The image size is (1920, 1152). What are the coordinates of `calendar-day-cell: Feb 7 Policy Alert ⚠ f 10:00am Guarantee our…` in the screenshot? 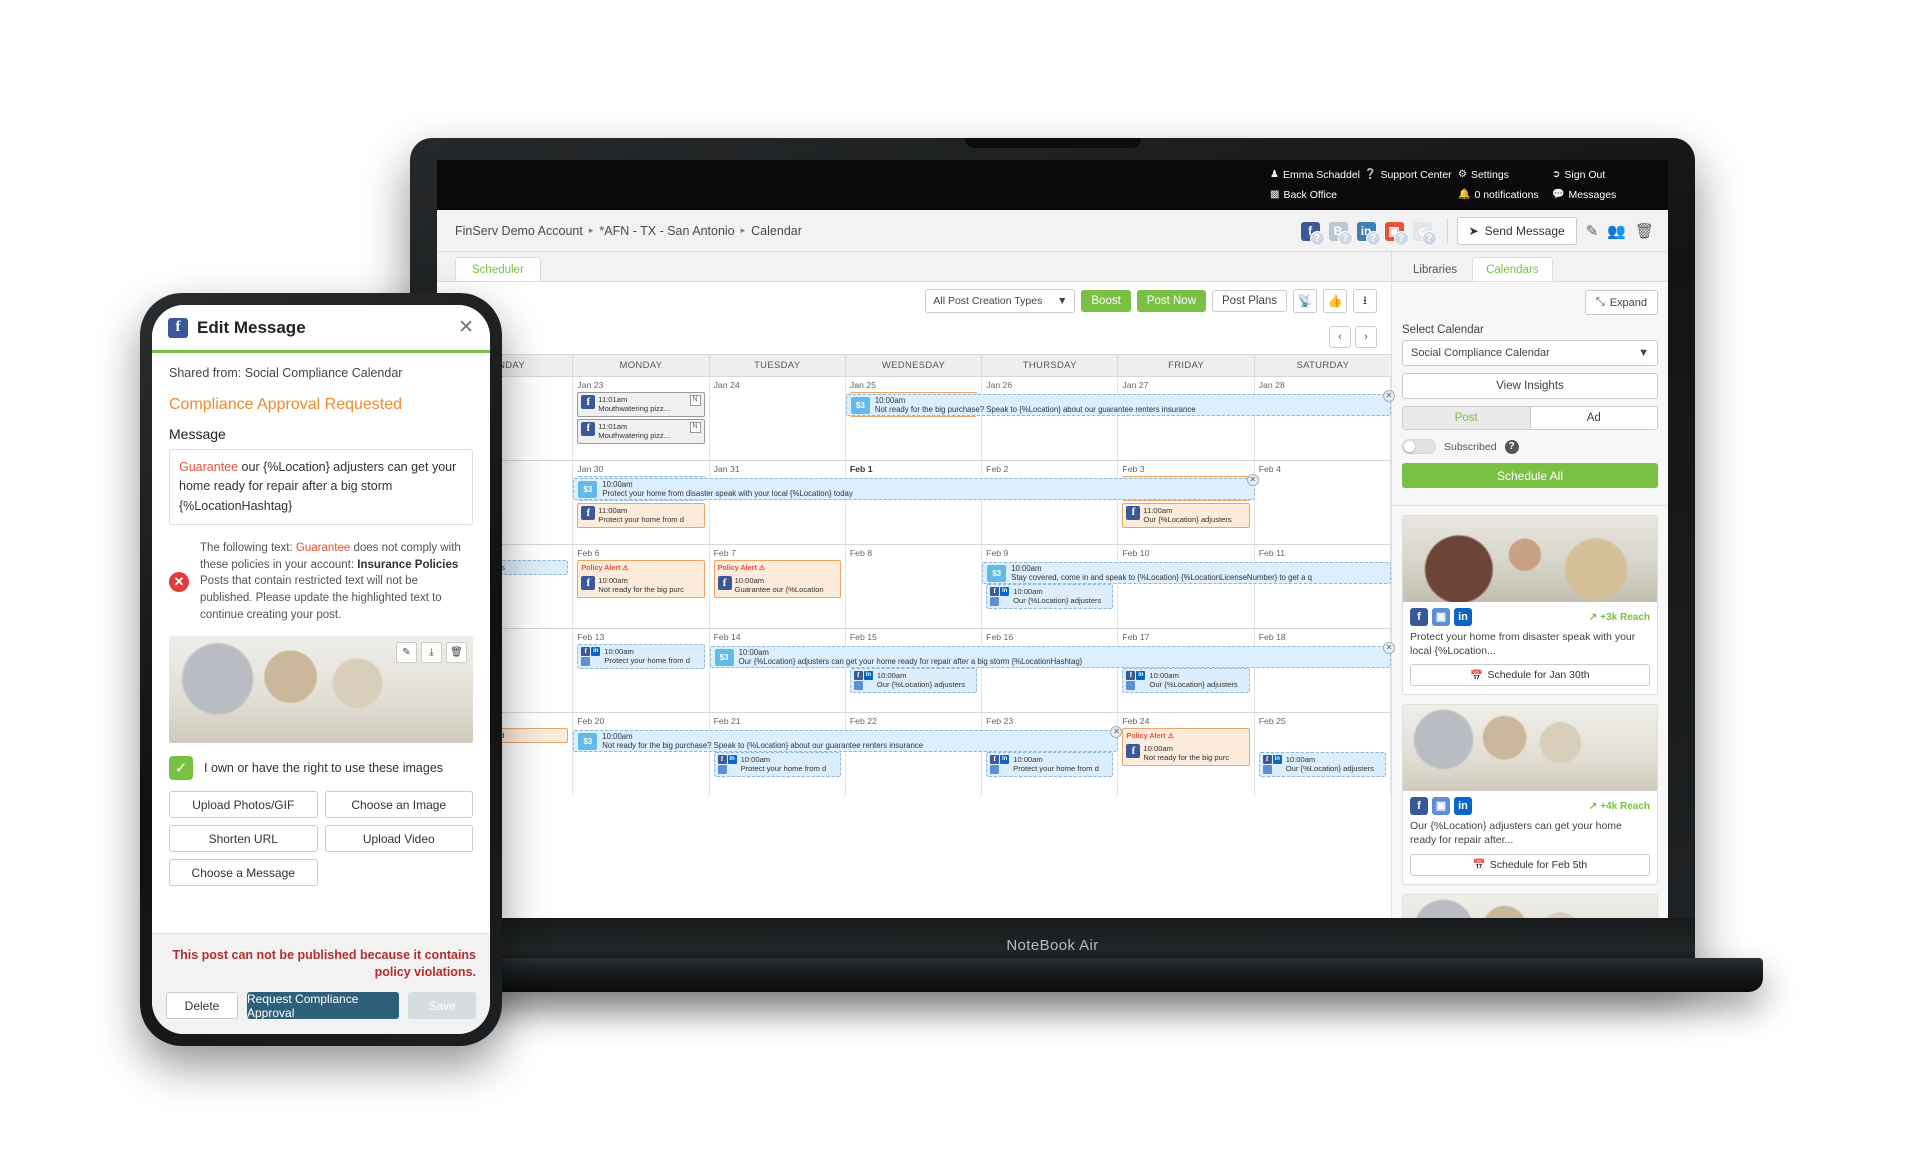 It's located at (778, 586).